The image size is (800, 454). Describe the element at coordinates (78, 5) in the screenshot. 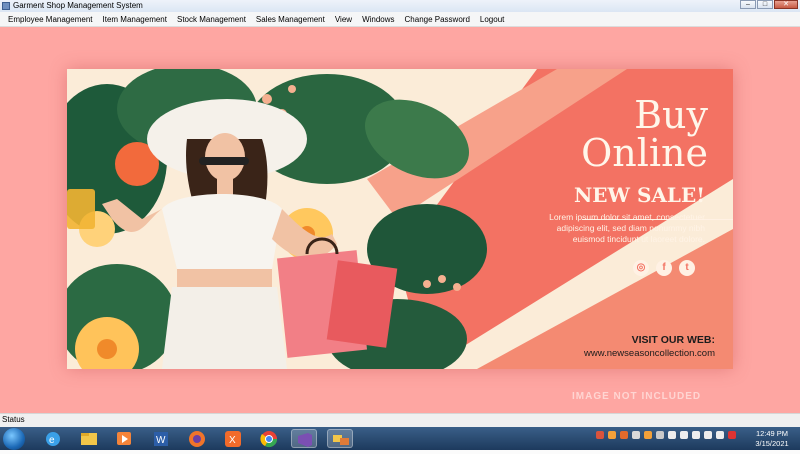

I see `window-title: Garment Shop Management System` at that location.